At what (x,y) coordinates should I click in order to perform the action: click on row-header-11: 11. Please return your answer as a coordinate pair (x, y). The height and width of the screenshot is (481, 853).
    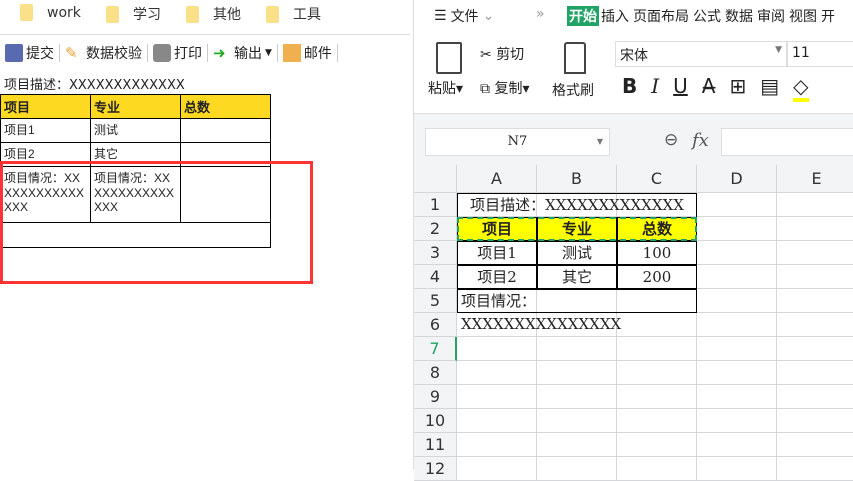
    Looking at the image, I should click on (435, 445).